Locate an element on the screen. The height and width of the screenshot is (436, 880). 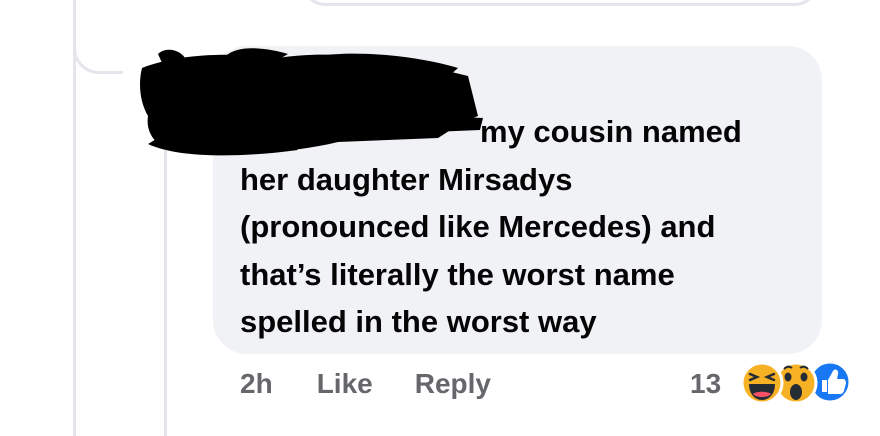
thread-line is located at coordinates (74, 218).